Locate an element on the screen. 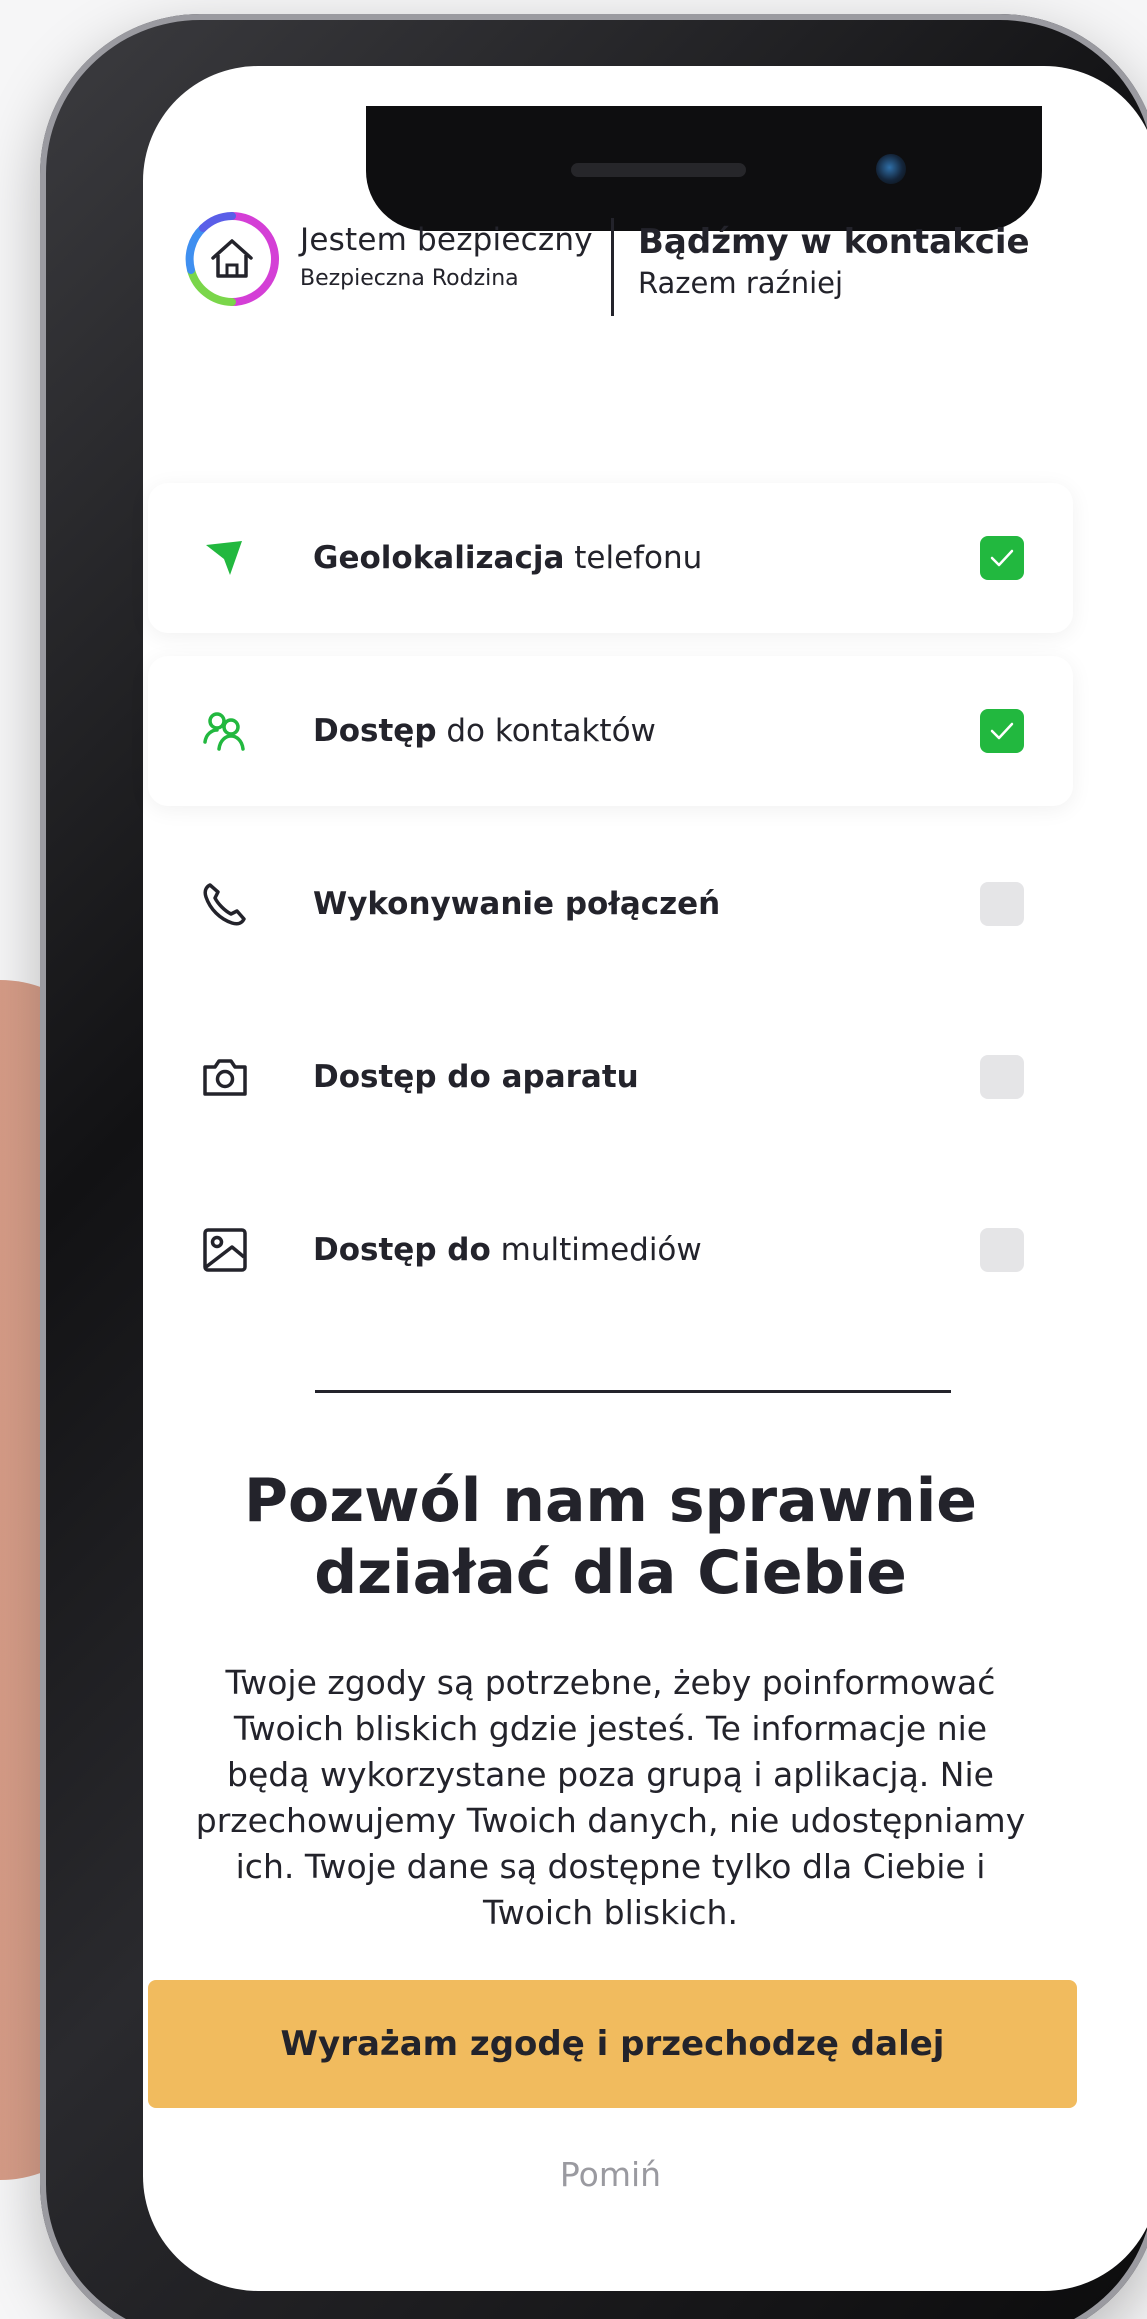  phone-icon is located at coordinates (224, 904).